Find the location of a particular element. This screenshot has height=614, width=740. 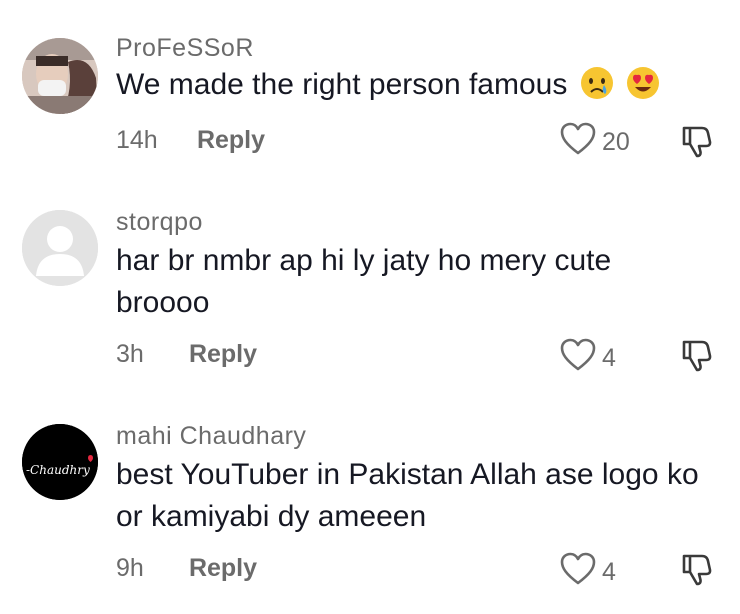

comment-meta: 14h Reply is located at coordinates (190, 142).